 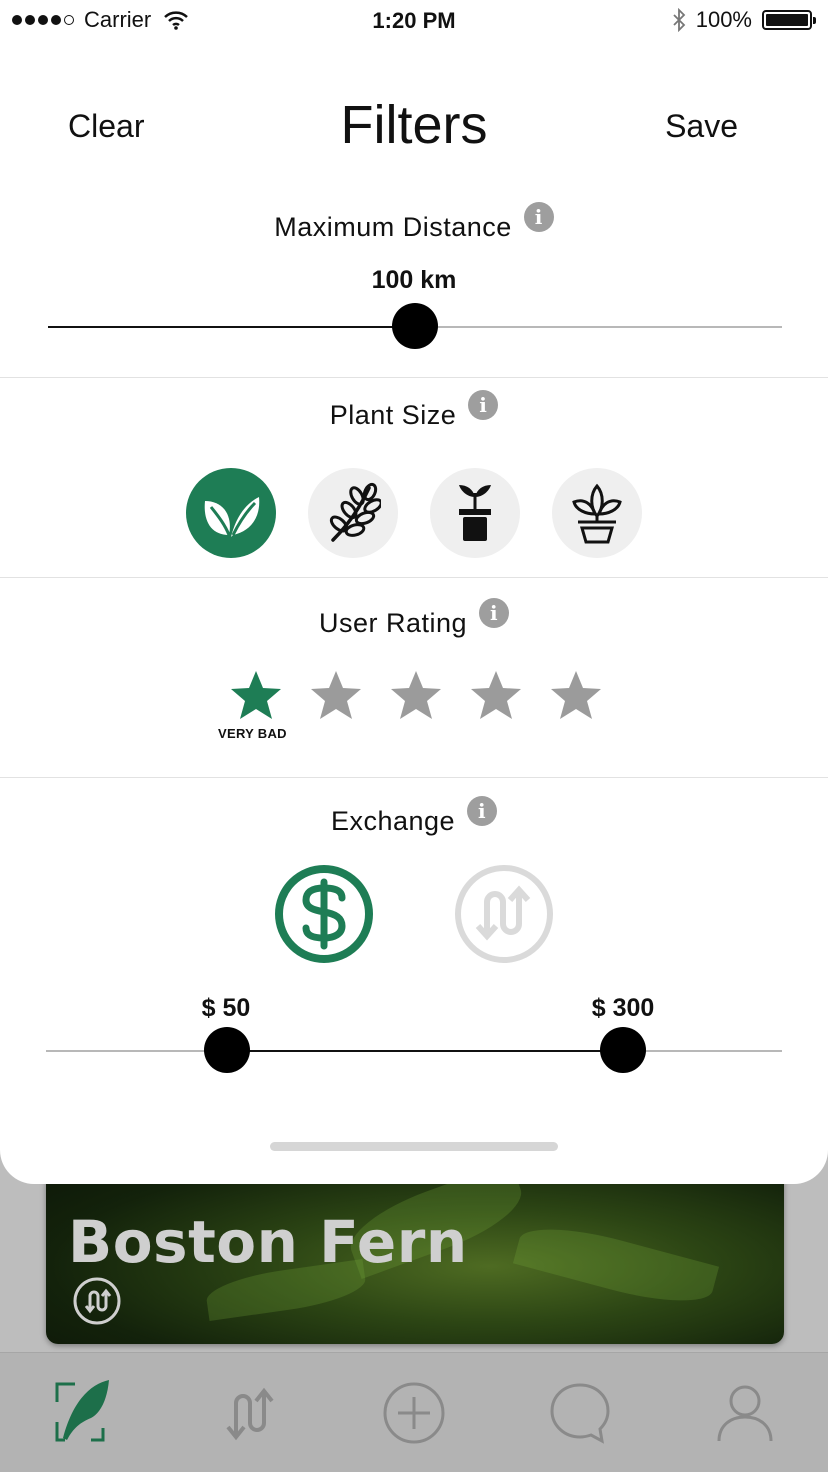 I want to click on branch-icon, so click(x=355, y=512).